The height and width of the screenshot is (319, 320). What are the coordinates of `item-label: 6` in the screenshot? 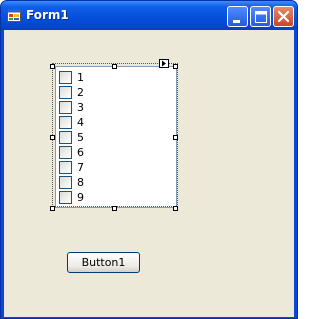 It's located at (80, 152).